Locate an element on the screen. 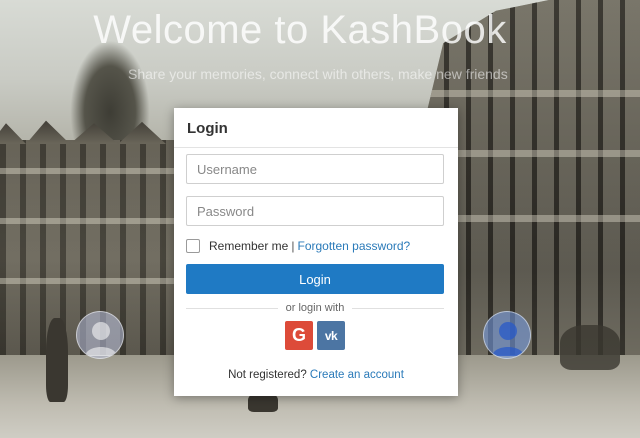 This screenshot has height=438, width=640. register-row: Not registered? Create an account is located at coordinates (316, 375).